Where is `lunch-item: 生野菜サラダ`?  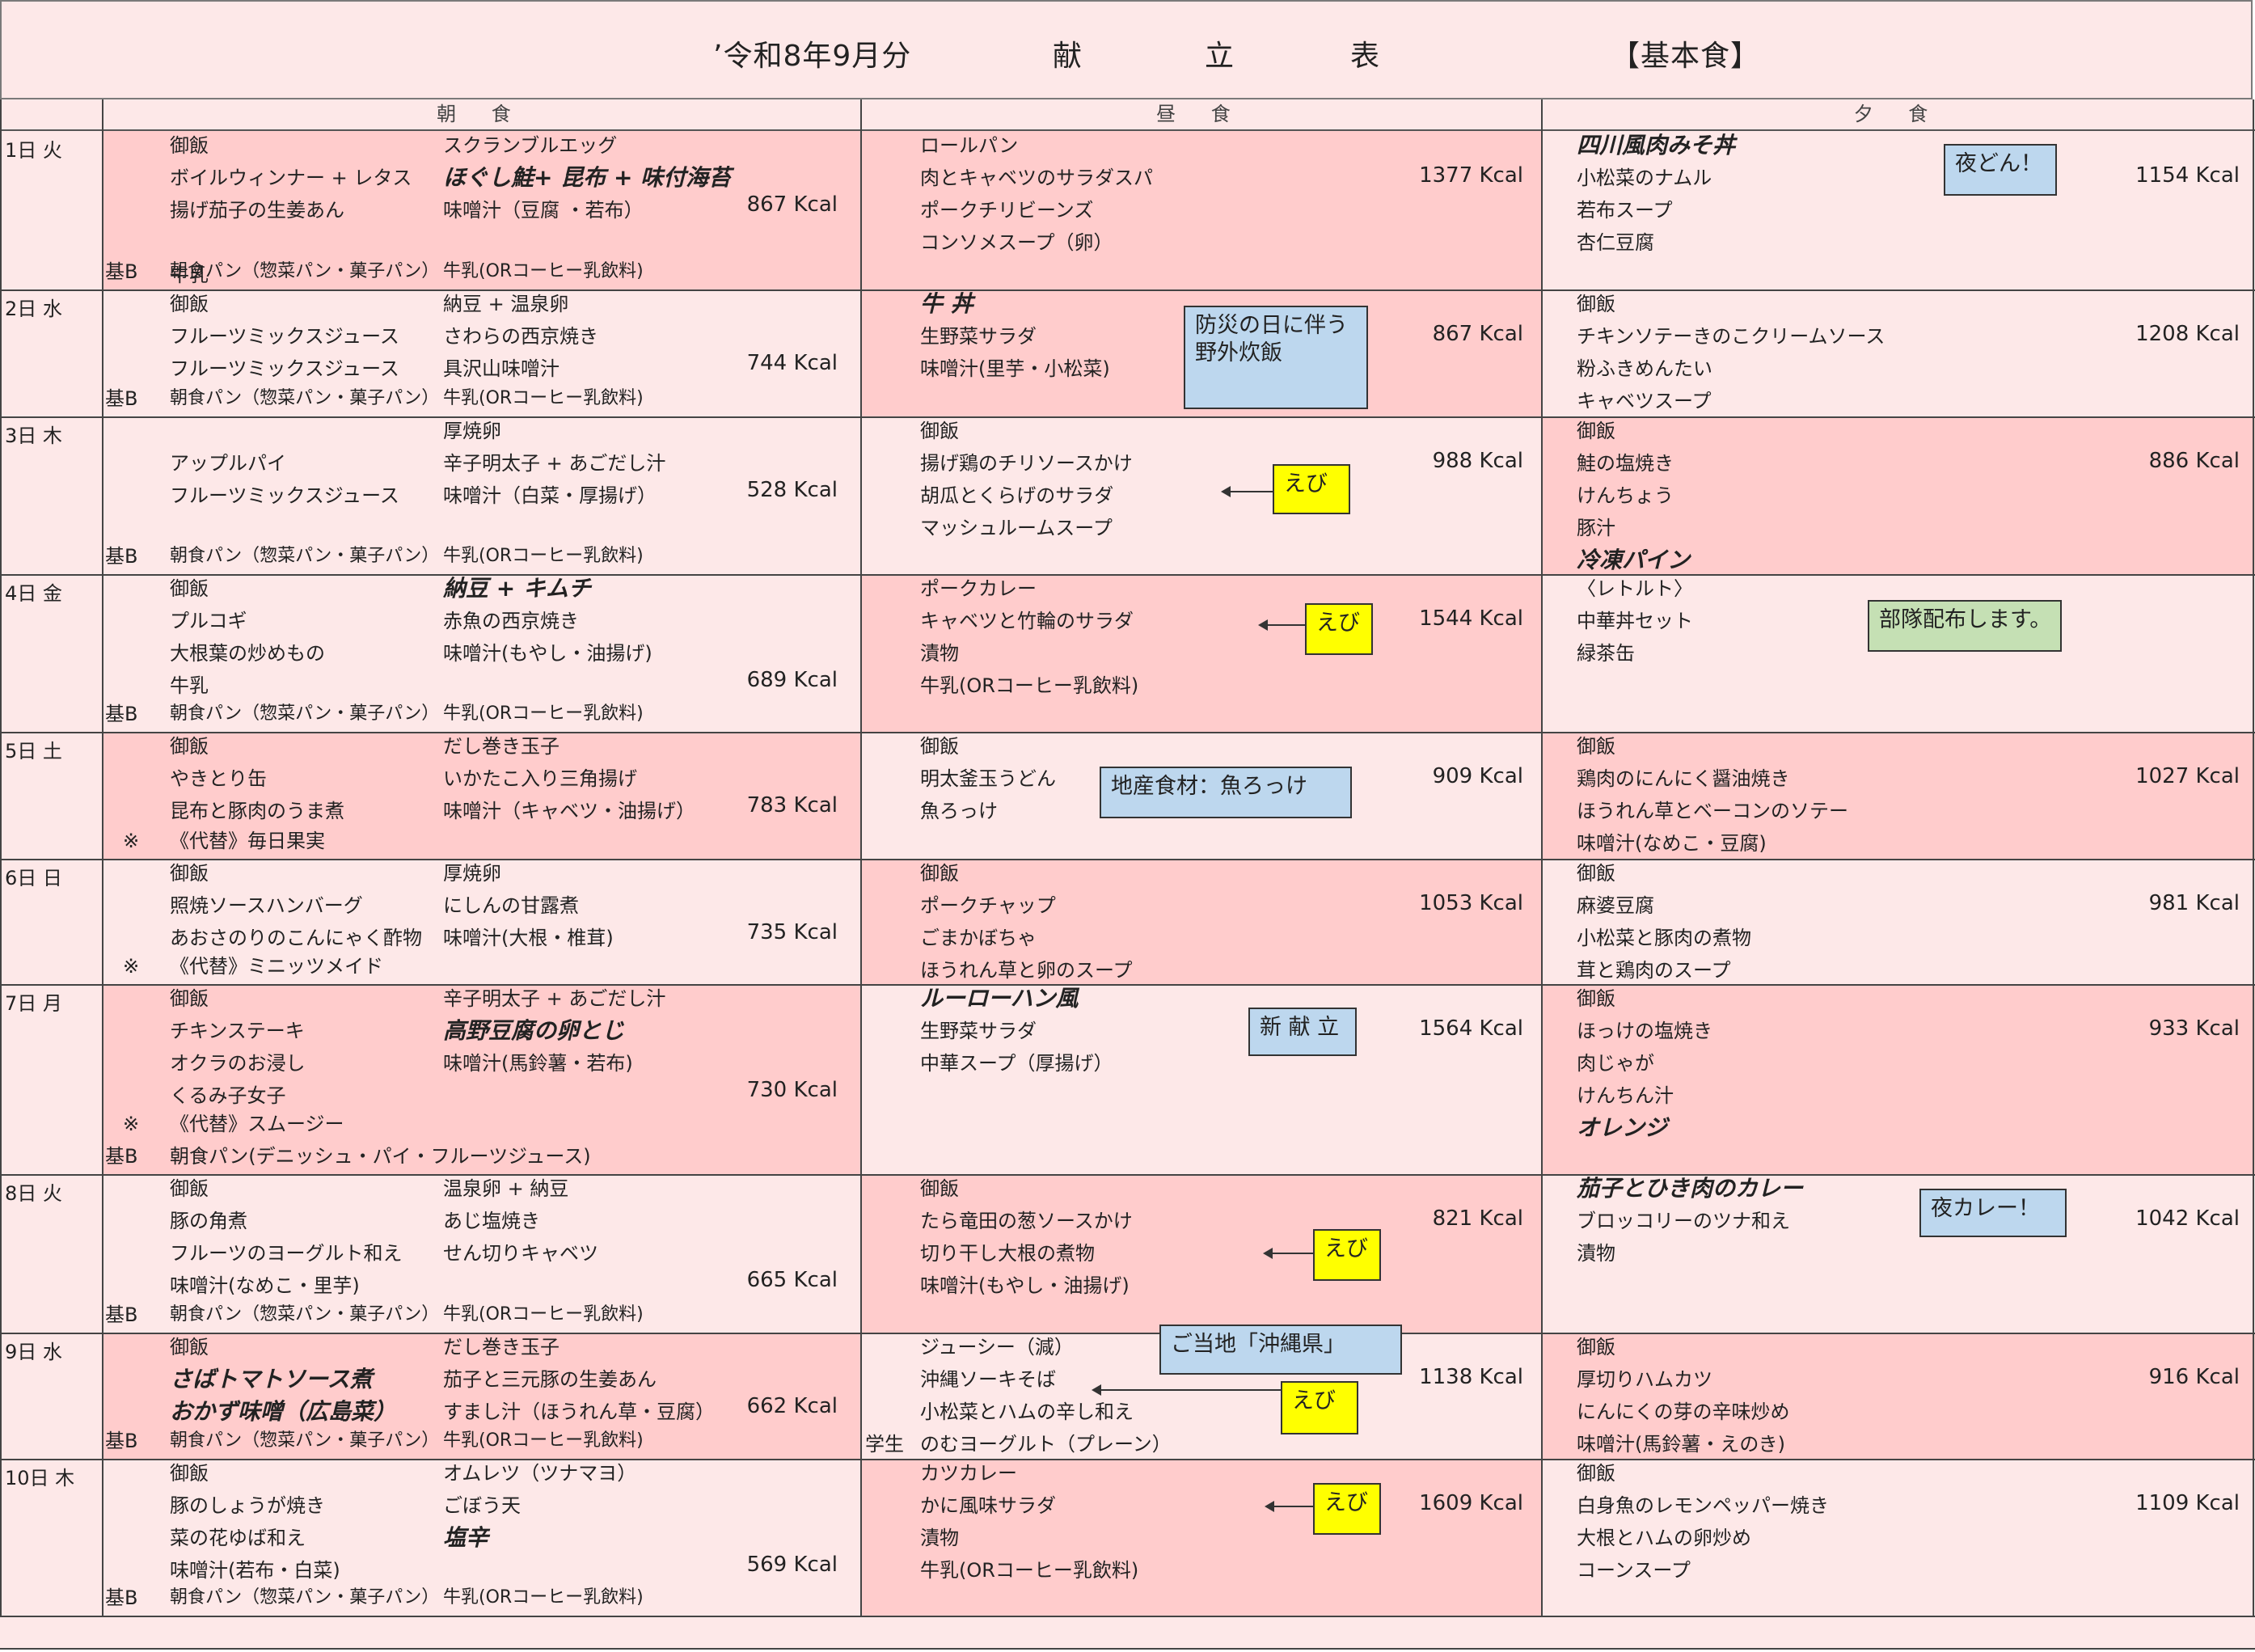 lunch-item: 生野菜サラダ is located at coordinates (978, 1031).